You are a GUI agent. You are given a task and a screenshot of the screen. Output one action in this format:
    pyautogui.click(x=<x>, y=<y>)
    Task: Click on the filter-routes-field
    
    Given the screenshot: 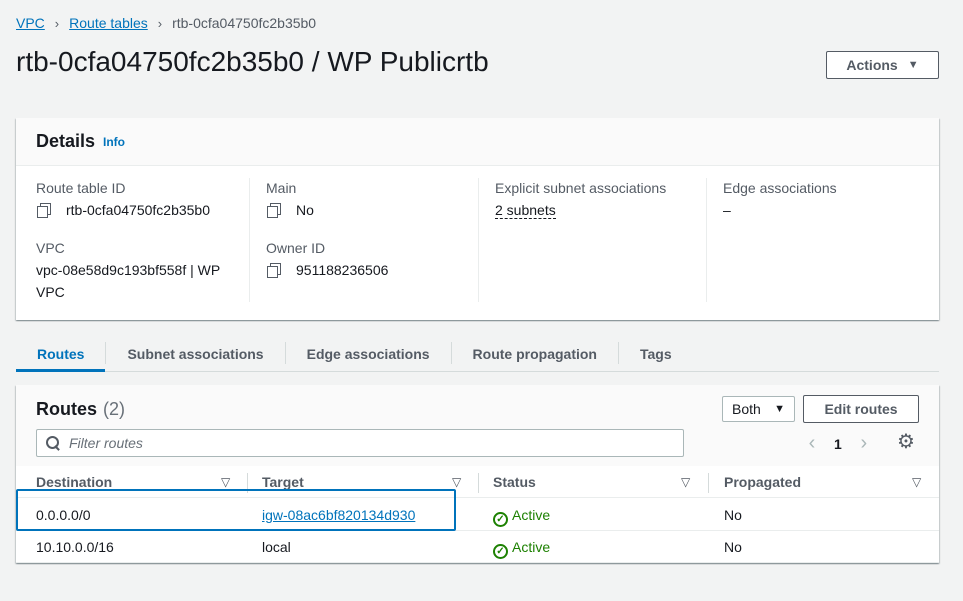 What is the action you would take?
    pyautogui.click(x=360, y=443)
    